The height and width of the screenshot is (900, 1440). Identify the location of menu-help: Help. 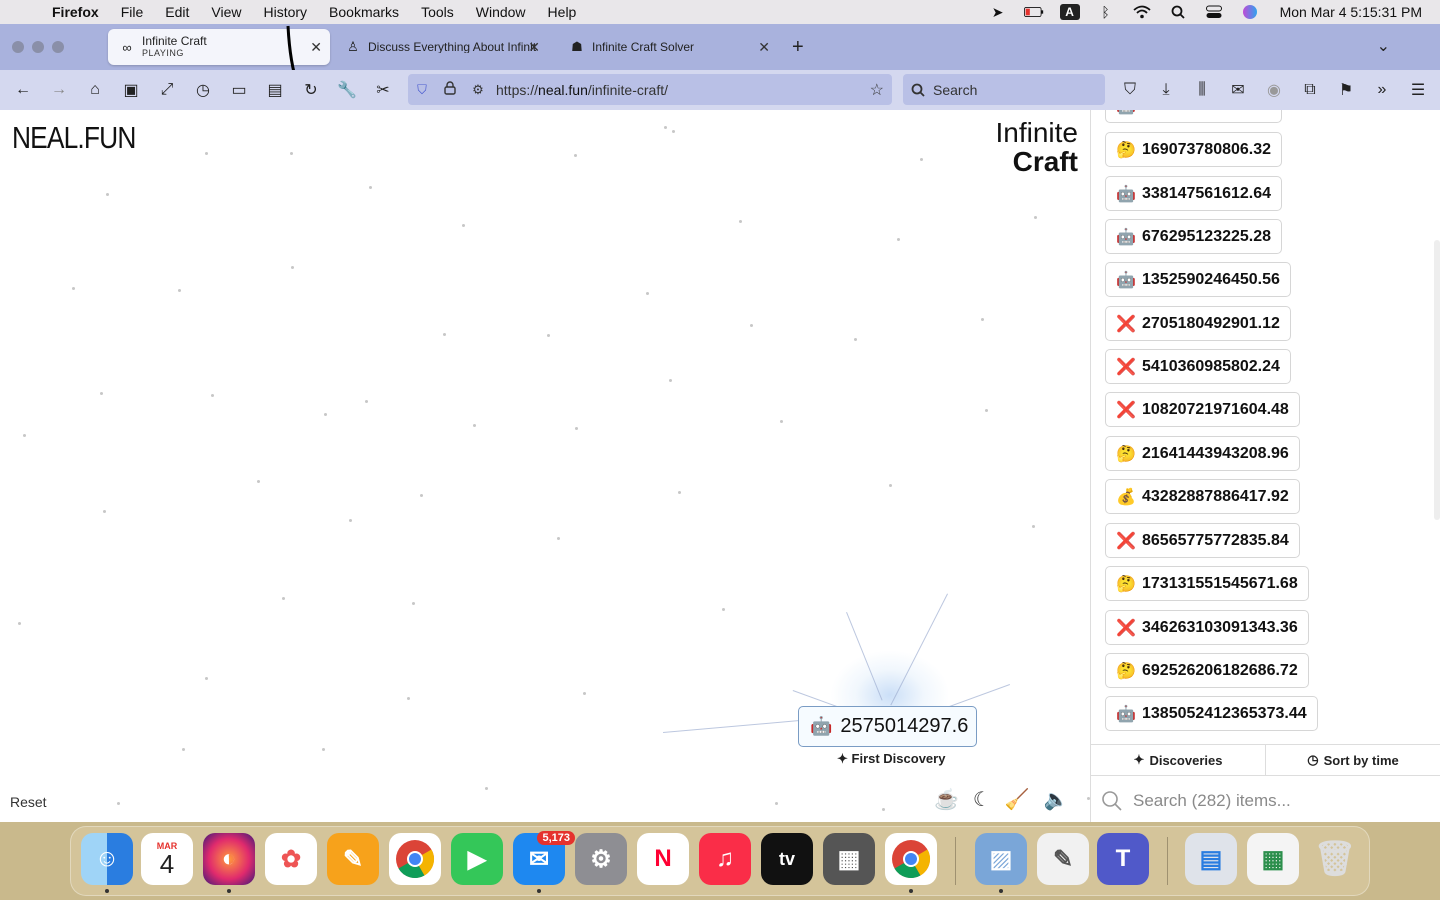
(562, 12).